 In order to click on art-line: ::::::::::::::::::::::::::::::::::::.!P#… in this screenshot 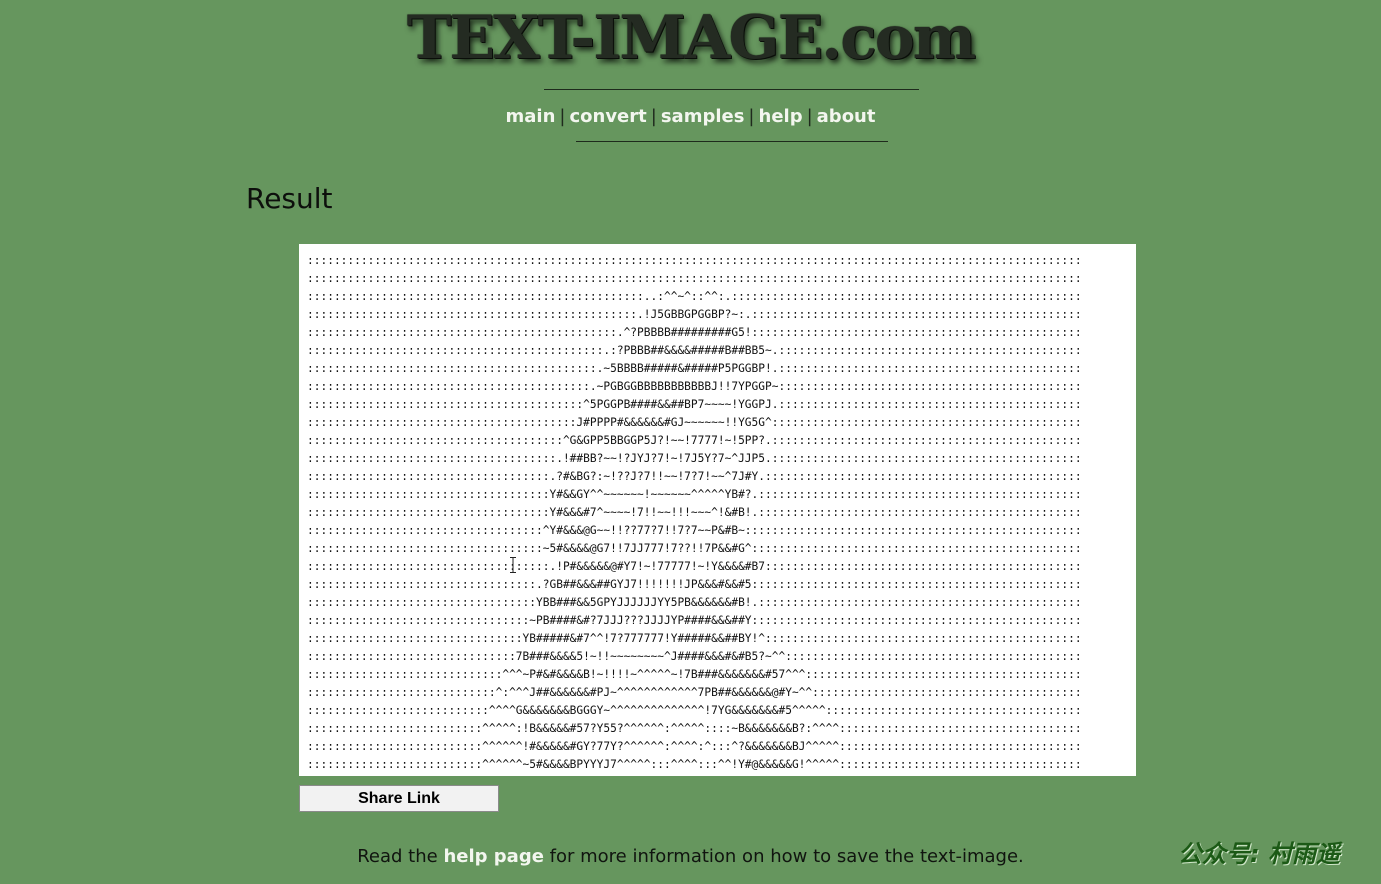, I will do `click(694, 566)`.